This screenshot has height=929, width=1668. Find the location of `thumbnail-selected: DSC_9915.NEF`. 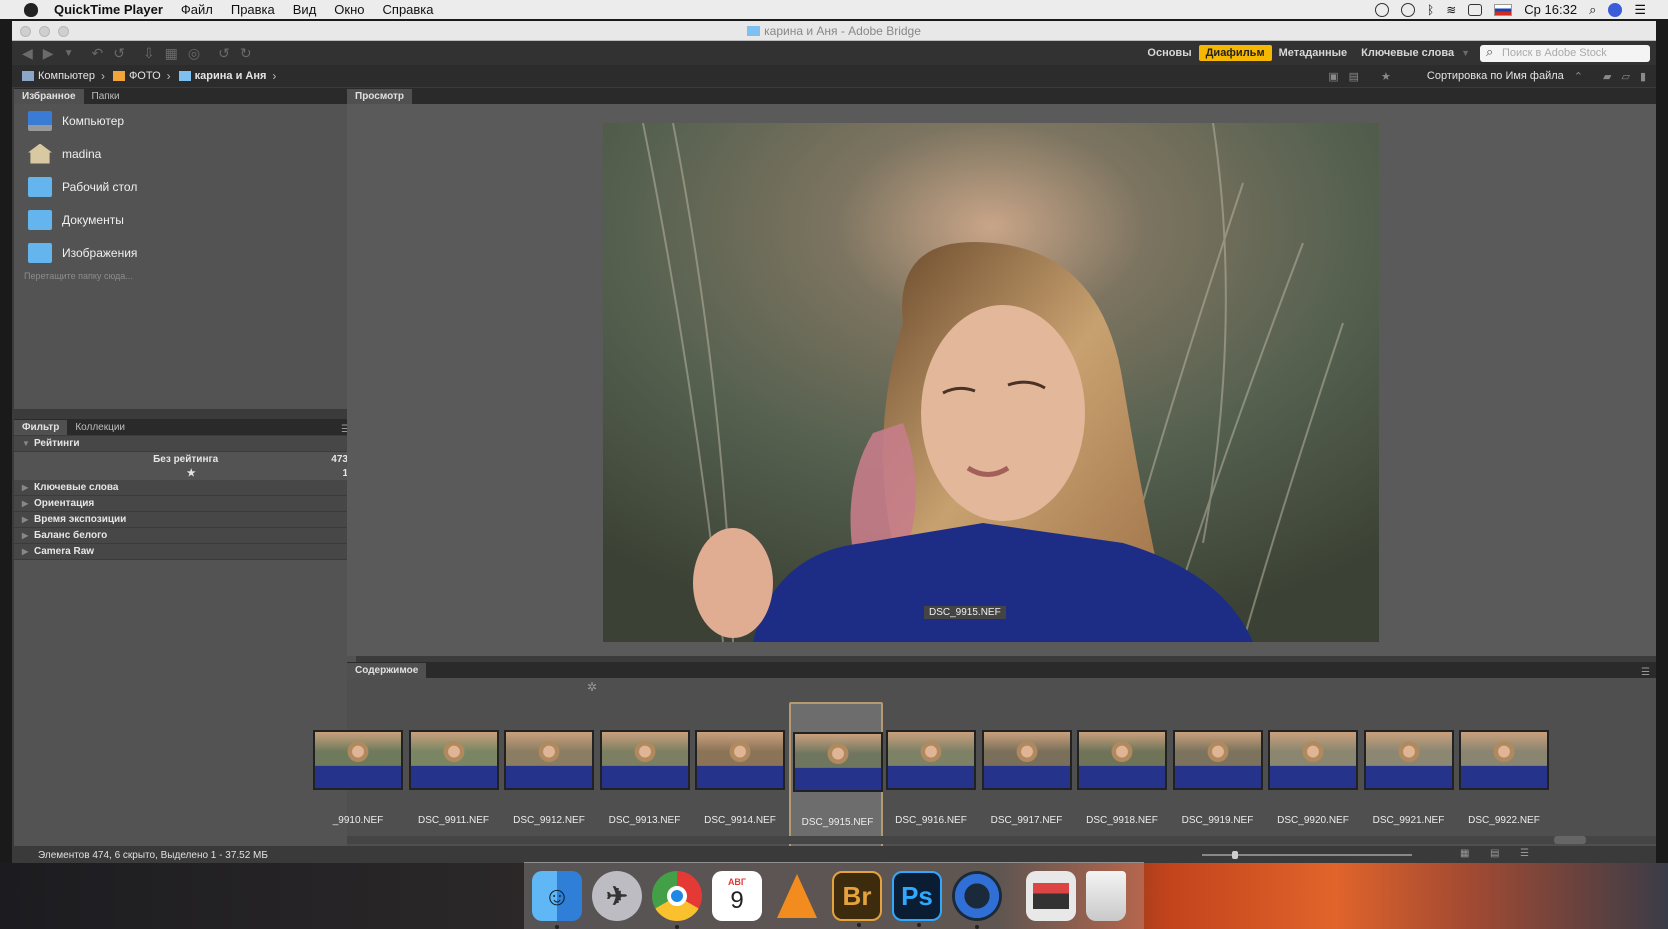

thumbnail-selected: DSC_9915.NEF is located at coordinates (835, 775).